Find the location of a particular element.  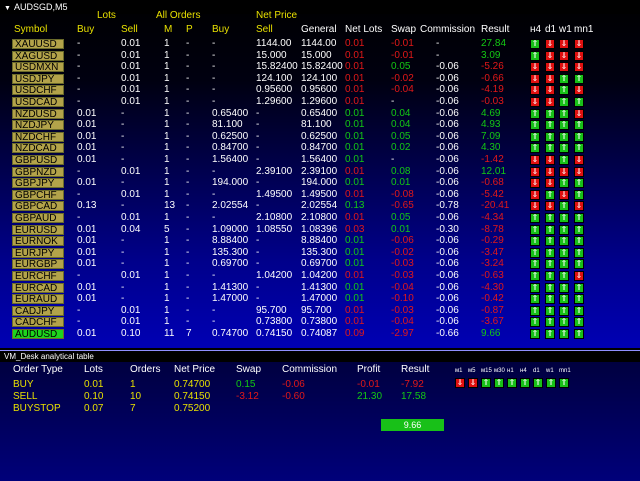

symbol-button: NZDCHF is located at coordinates (38, 137).